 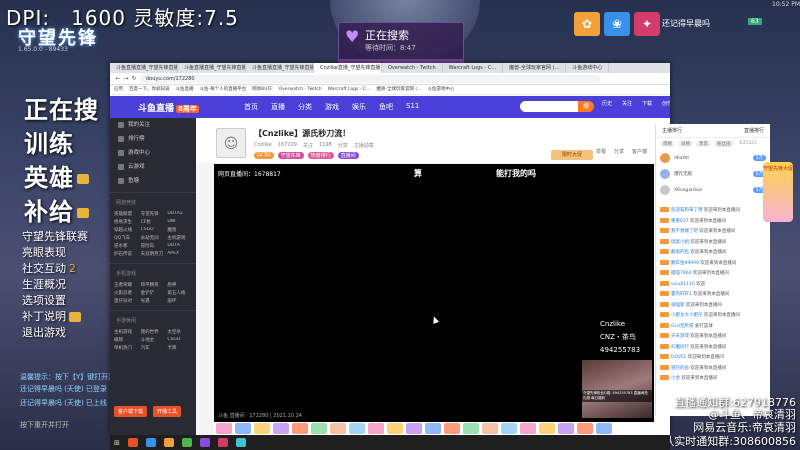 I want to click on player-avatar: ✦, so click(x=647, y=24).